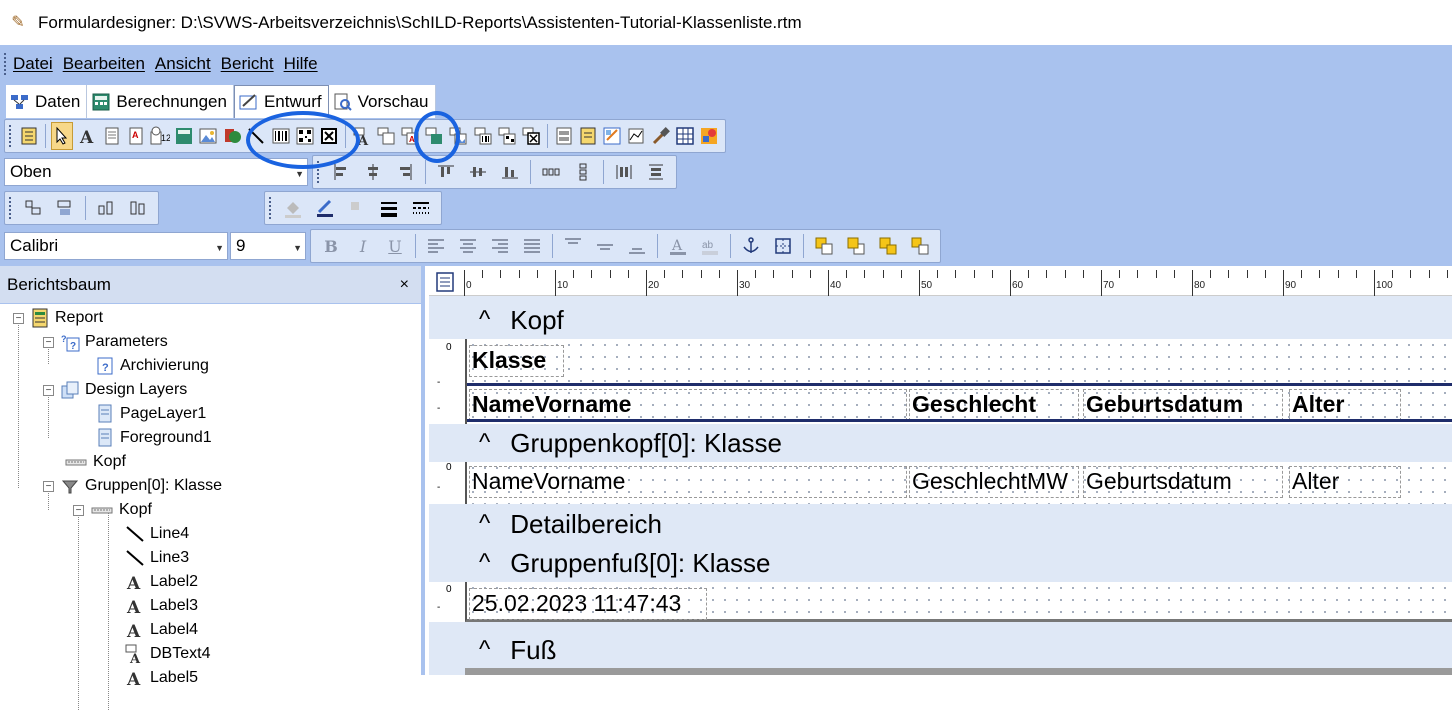 Image resolution: width=1452 pixels, height=710 pixels. Describe the element at coordinates (483, 136) in the screenshot. I see `dbbarcode-tool-button` at that location.